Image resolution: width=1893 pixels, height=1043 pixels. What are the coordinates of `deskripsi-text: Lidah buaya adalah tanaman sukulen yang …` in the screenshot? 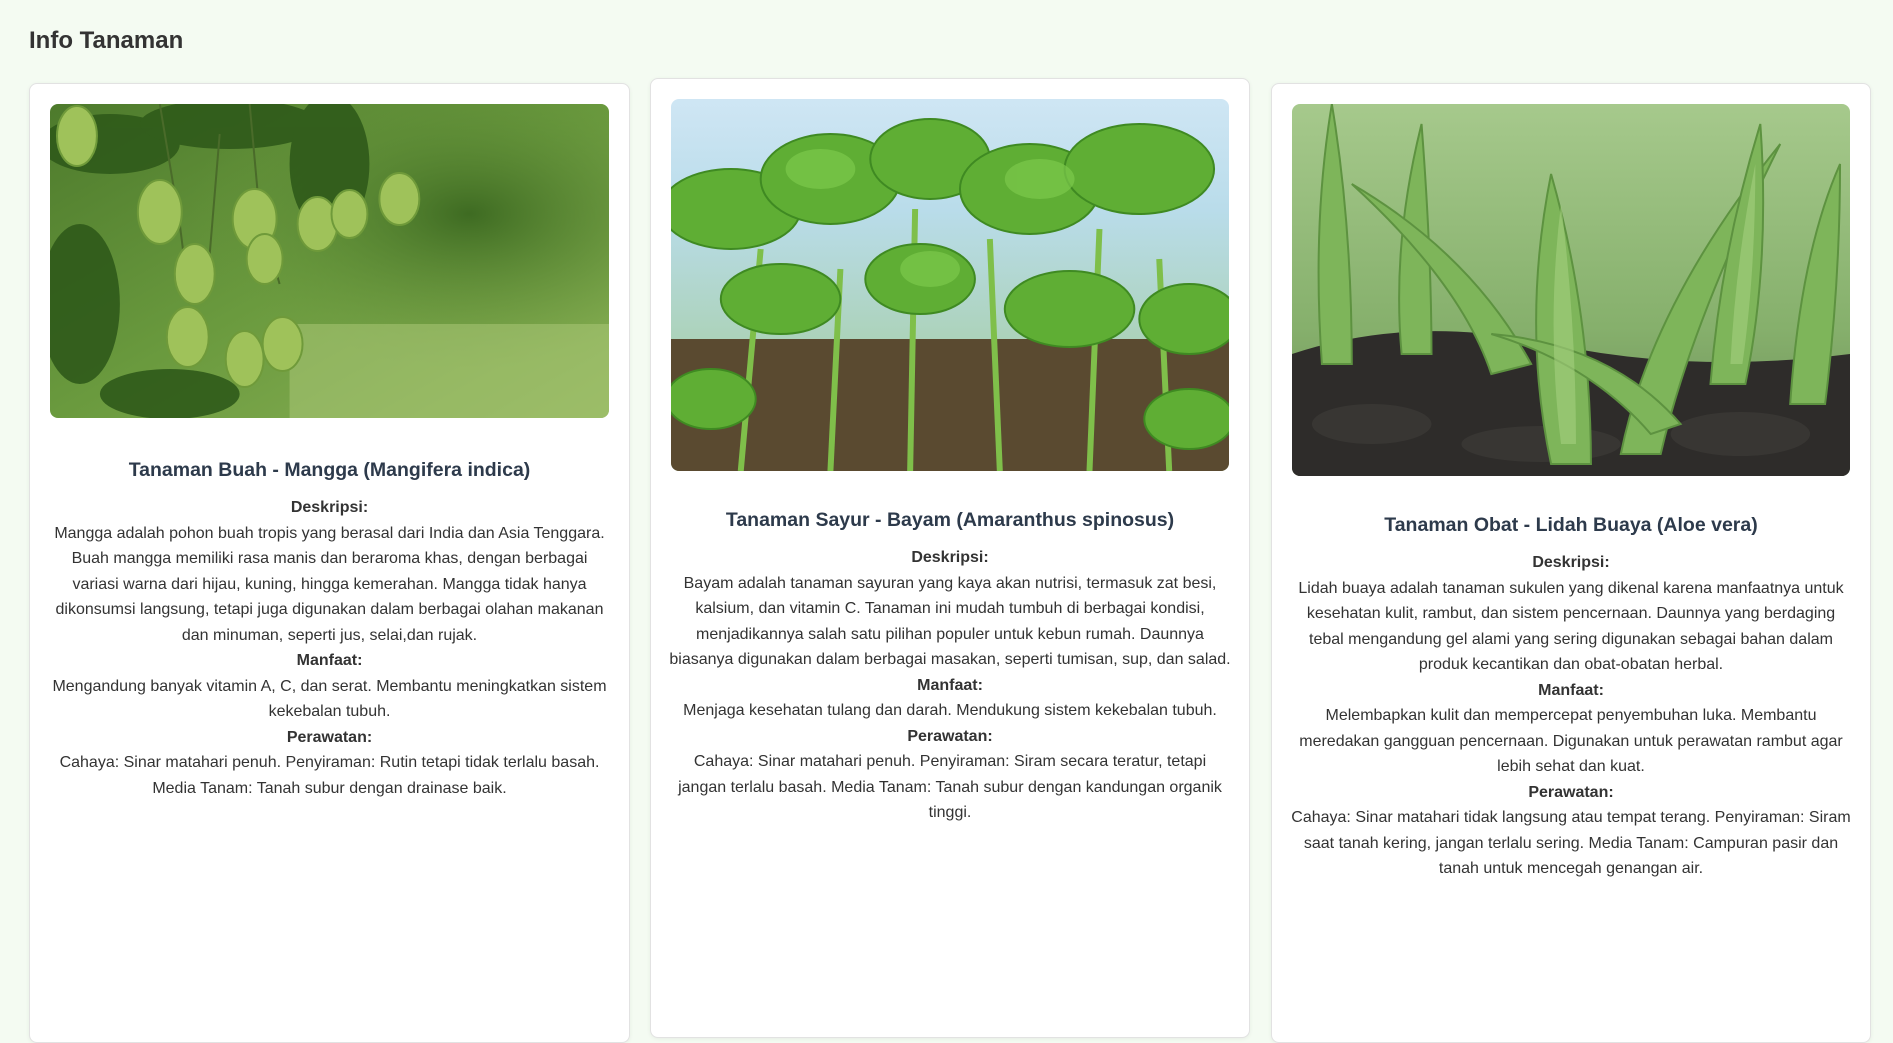 It's located at (1571, 626).